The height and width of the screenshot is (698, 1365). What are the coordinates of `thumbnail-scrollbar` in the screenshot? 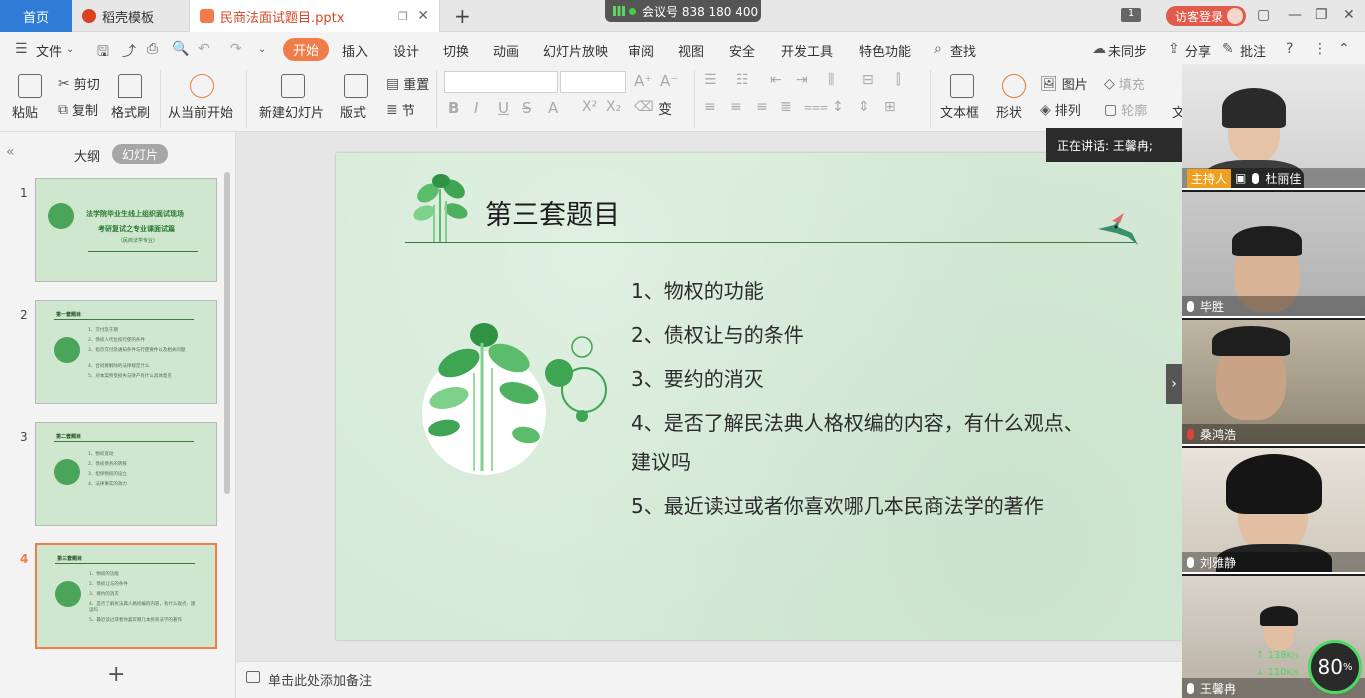 It's located at (227, 333).